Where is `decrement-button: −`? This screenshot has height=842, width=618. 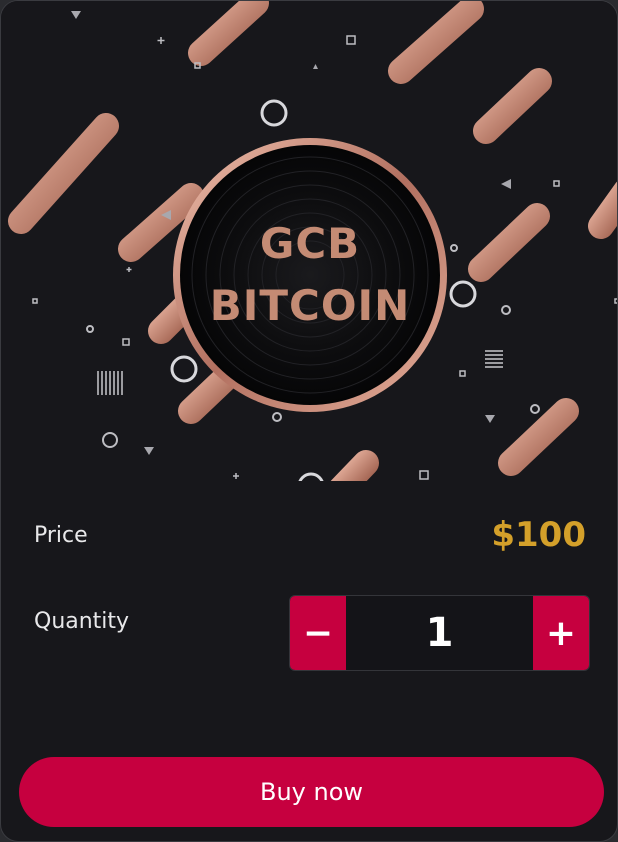 decrement-button: − is located at coordinates (318, 633).